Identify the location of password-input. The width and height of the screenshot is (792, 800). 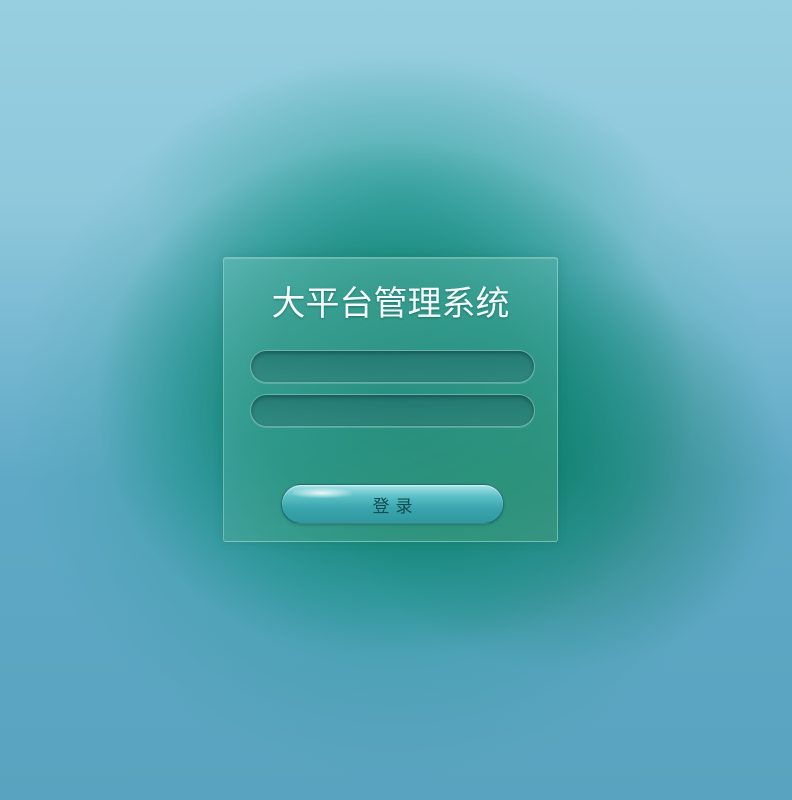
(392, 410).